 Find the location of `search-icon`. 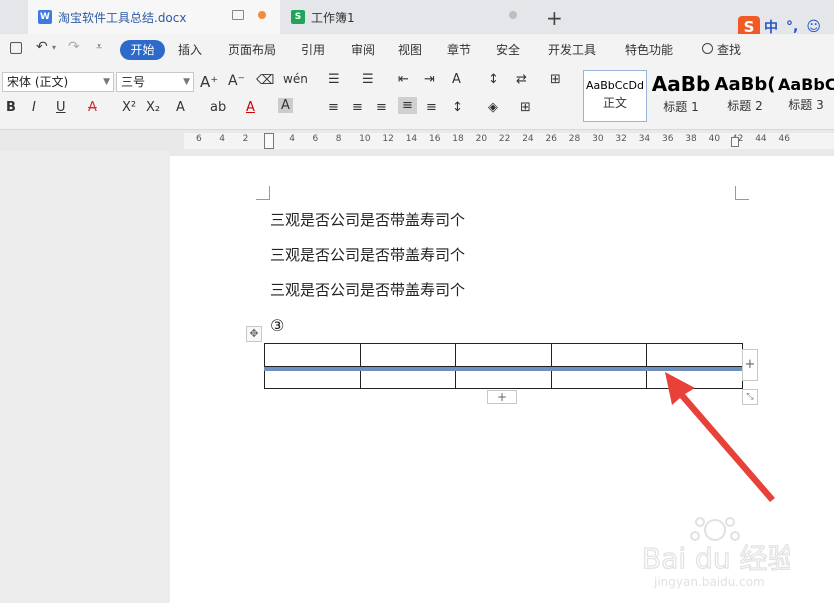

search-icon is located at coordinates (707, 48).